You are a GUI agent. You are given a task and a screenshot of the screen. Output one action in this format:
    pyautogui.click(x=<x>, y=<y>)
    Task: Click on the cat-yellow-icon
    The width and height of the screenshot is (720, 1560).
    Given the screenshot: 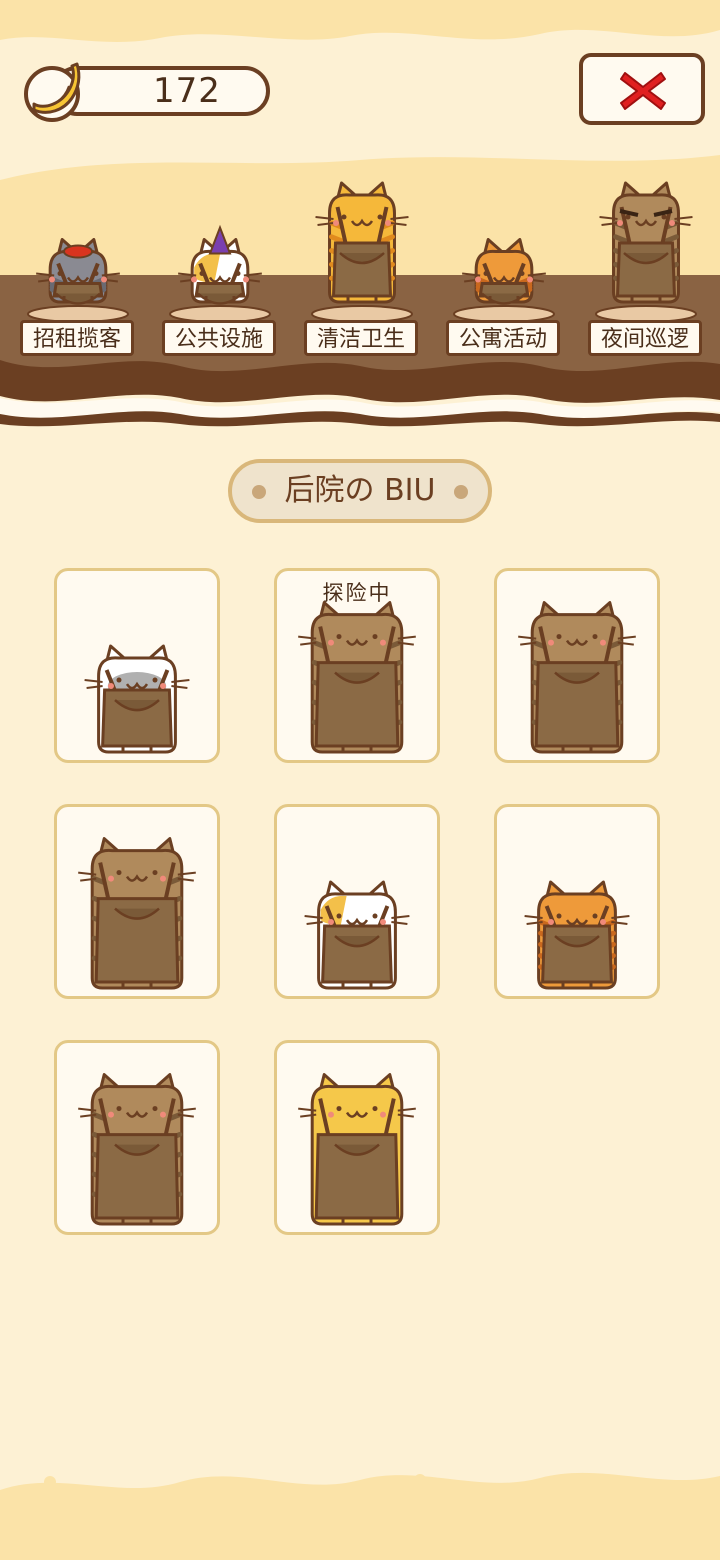 What is the action you would take?
    pyautogui.click(x=357, y=1149)
    